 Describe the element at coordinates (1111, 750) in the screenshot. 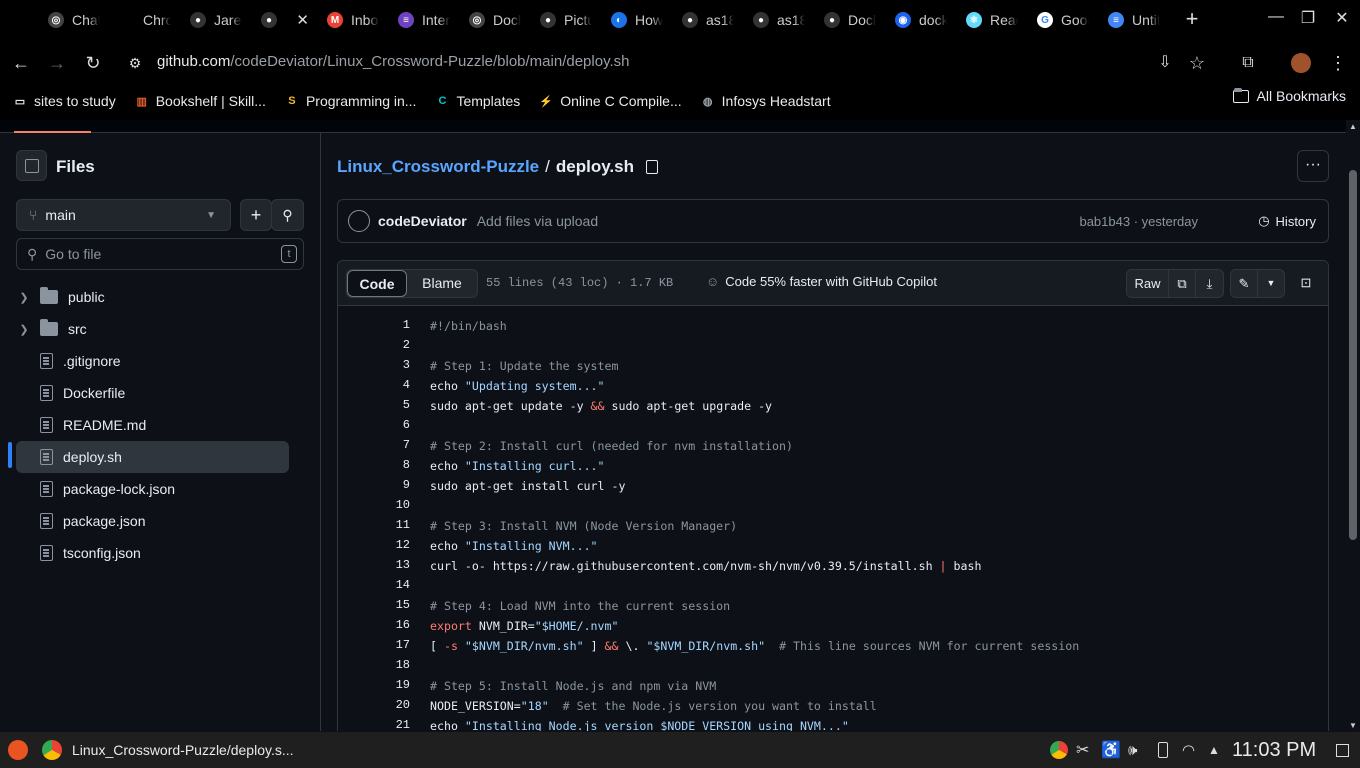

I see `accessibility-icon: ♿` at that location.